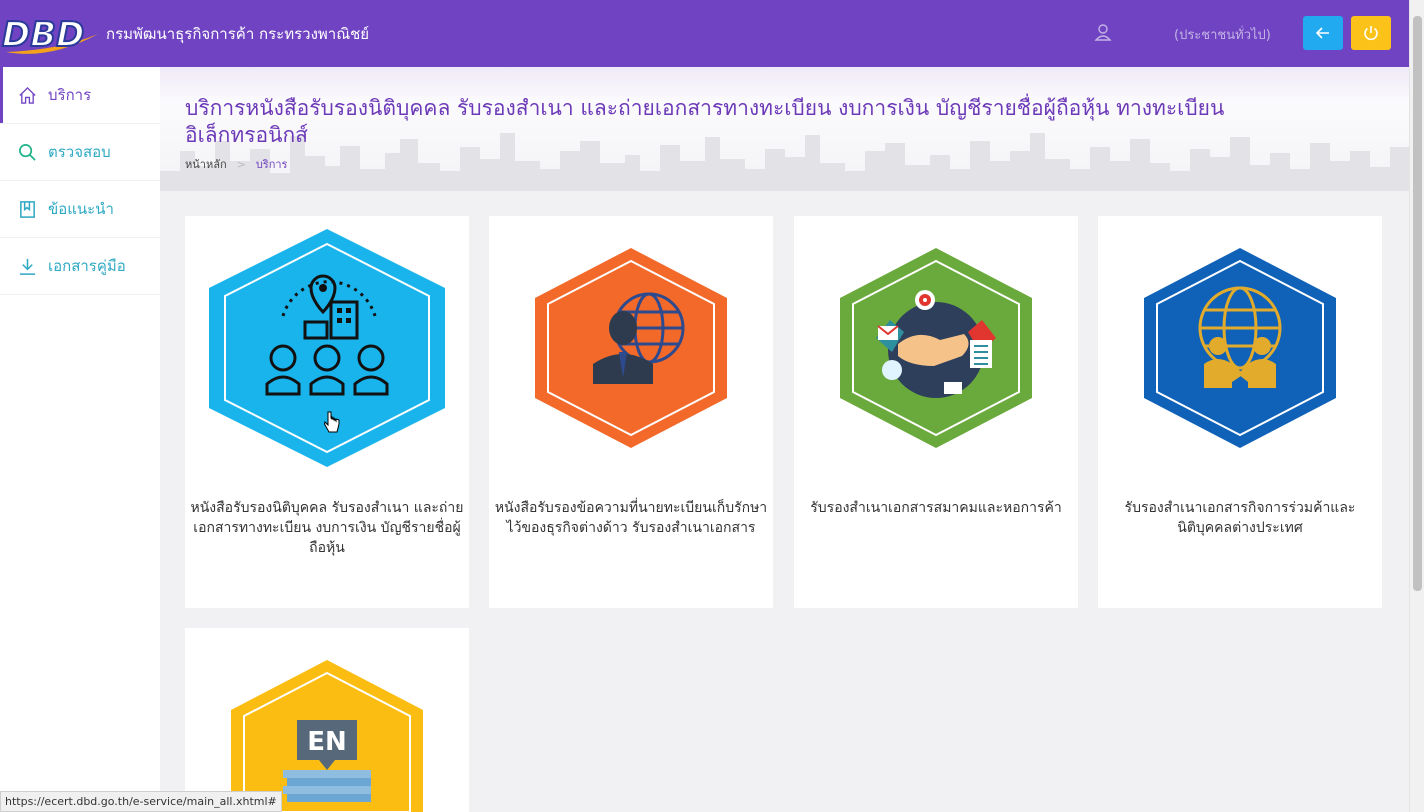  Describe the element at coordinates (936, 508) in the screenshot. I see `service-card-label: รับรองสำเนาเอกสารสมาคมและหอการค้า` at that location.